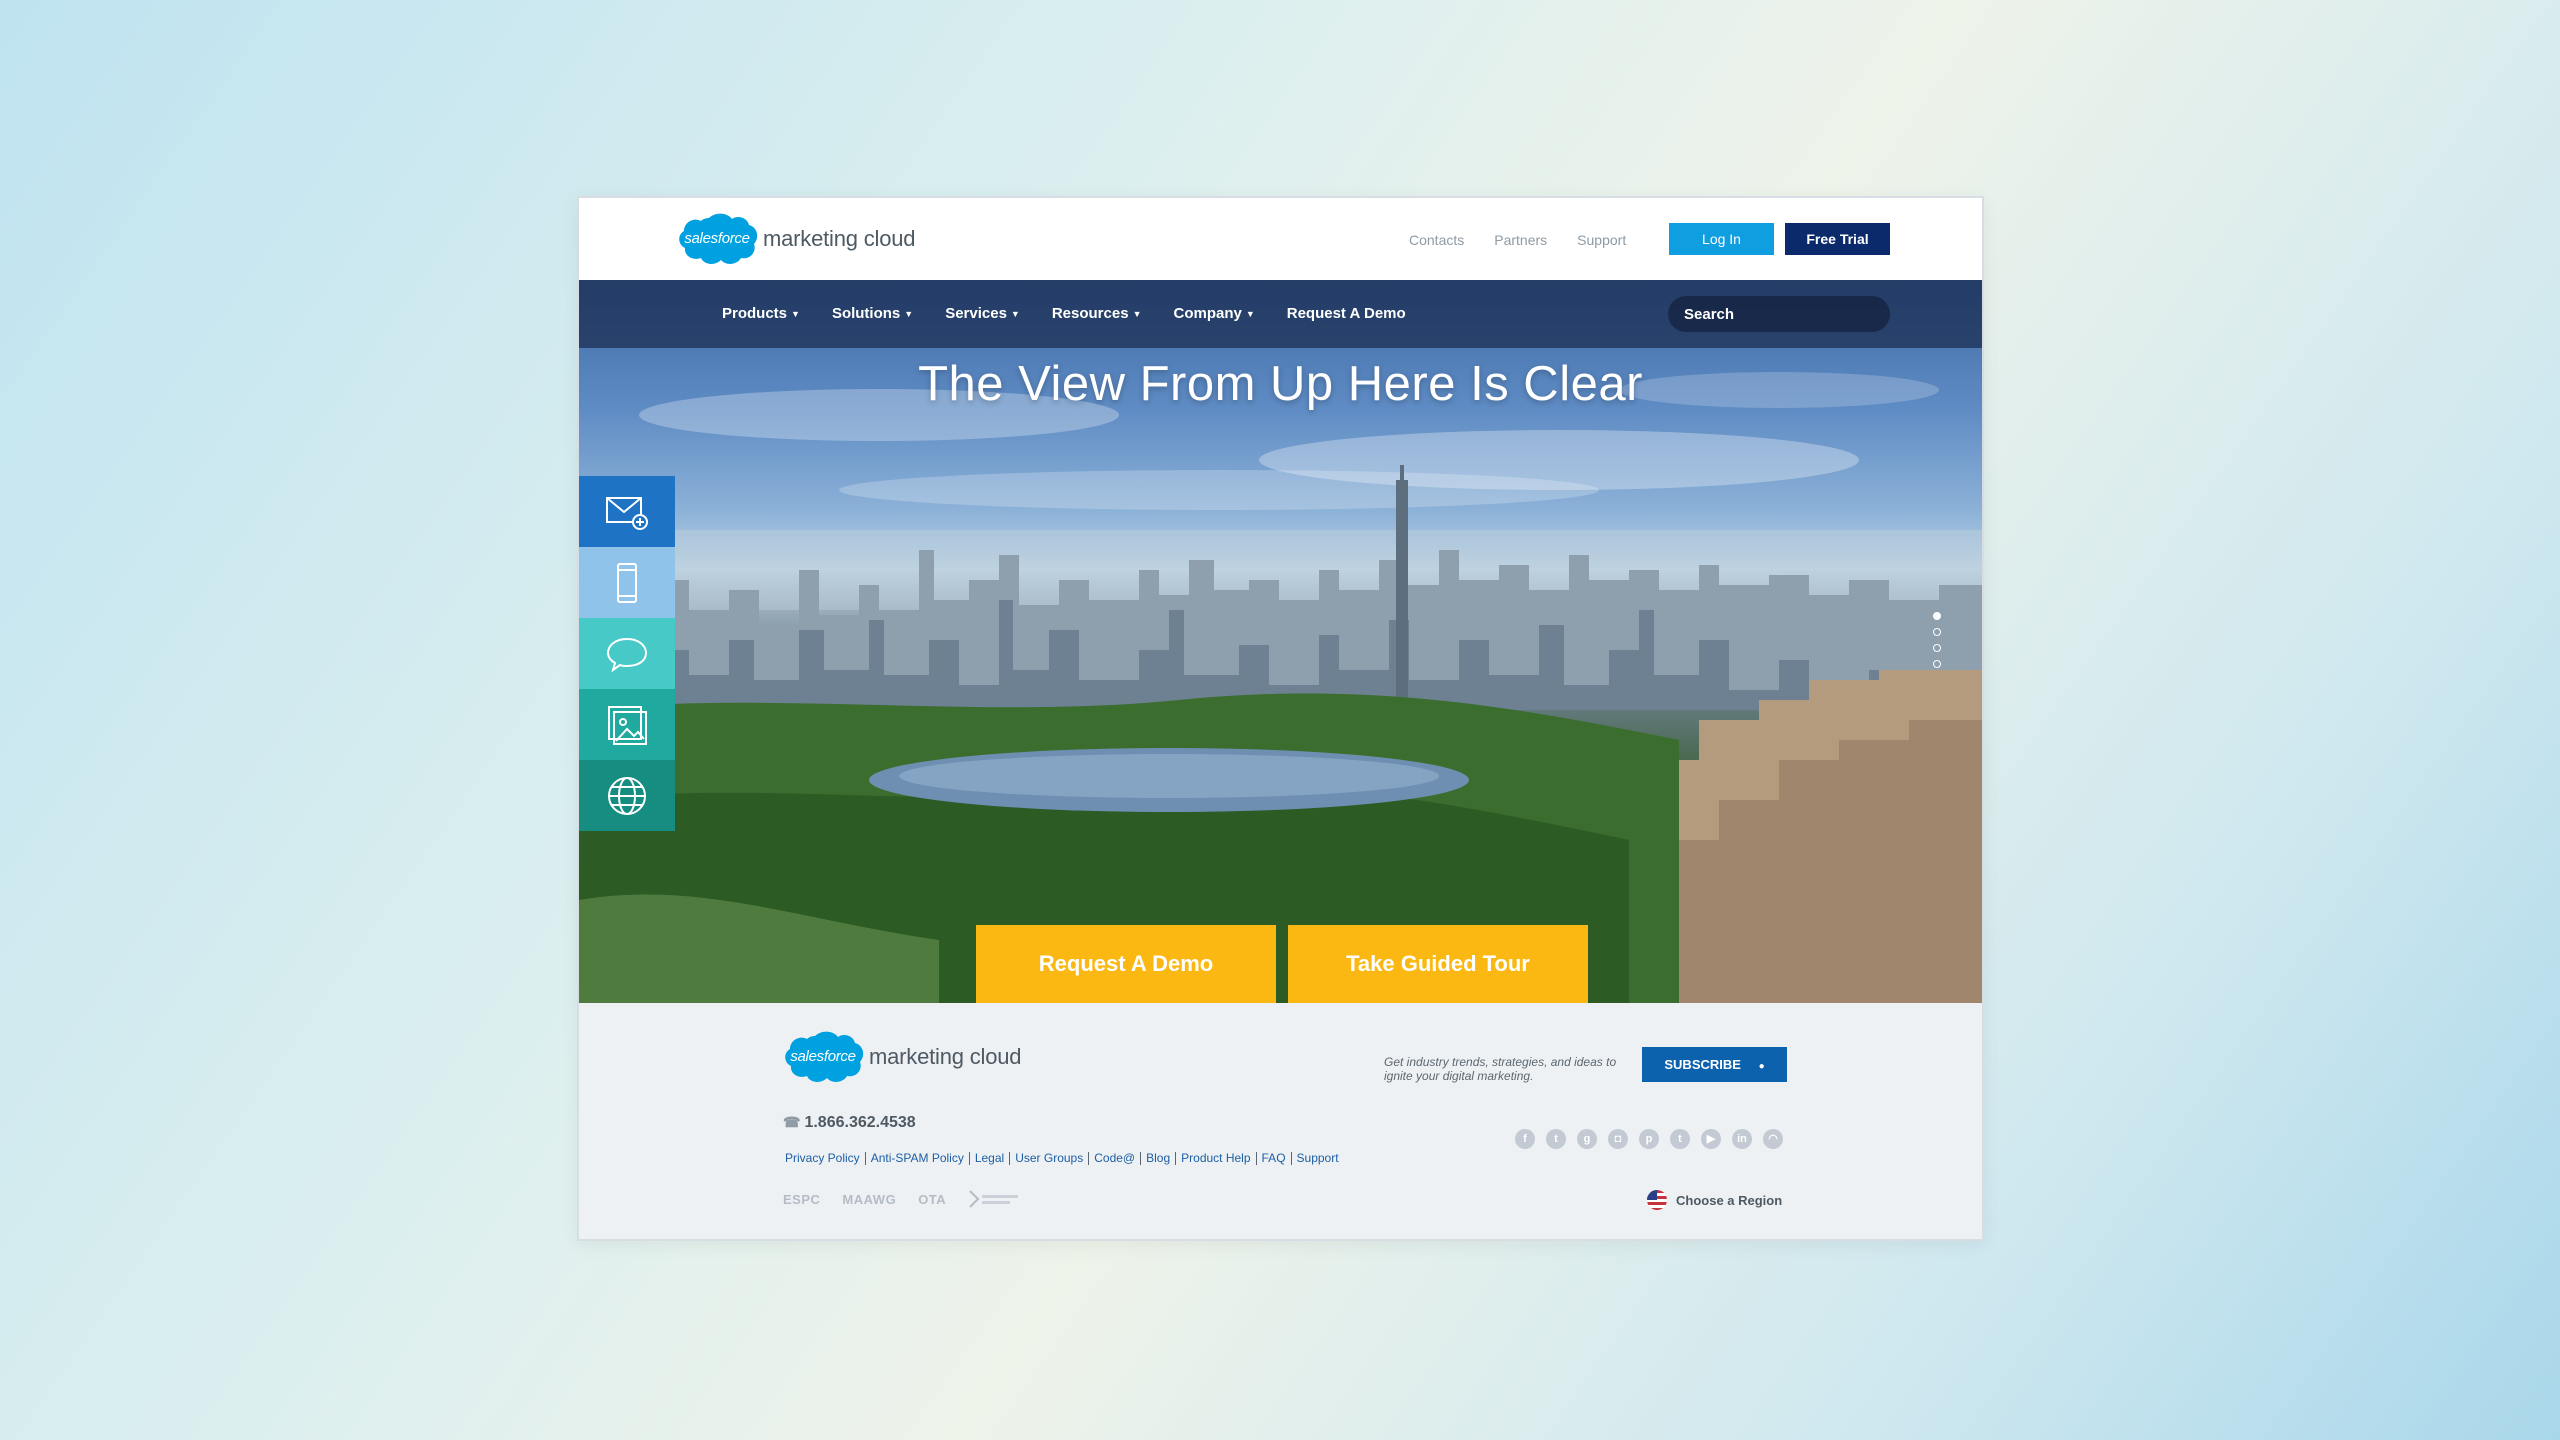  I want to click on pinterest-icon: p, so click(1649, 1139).